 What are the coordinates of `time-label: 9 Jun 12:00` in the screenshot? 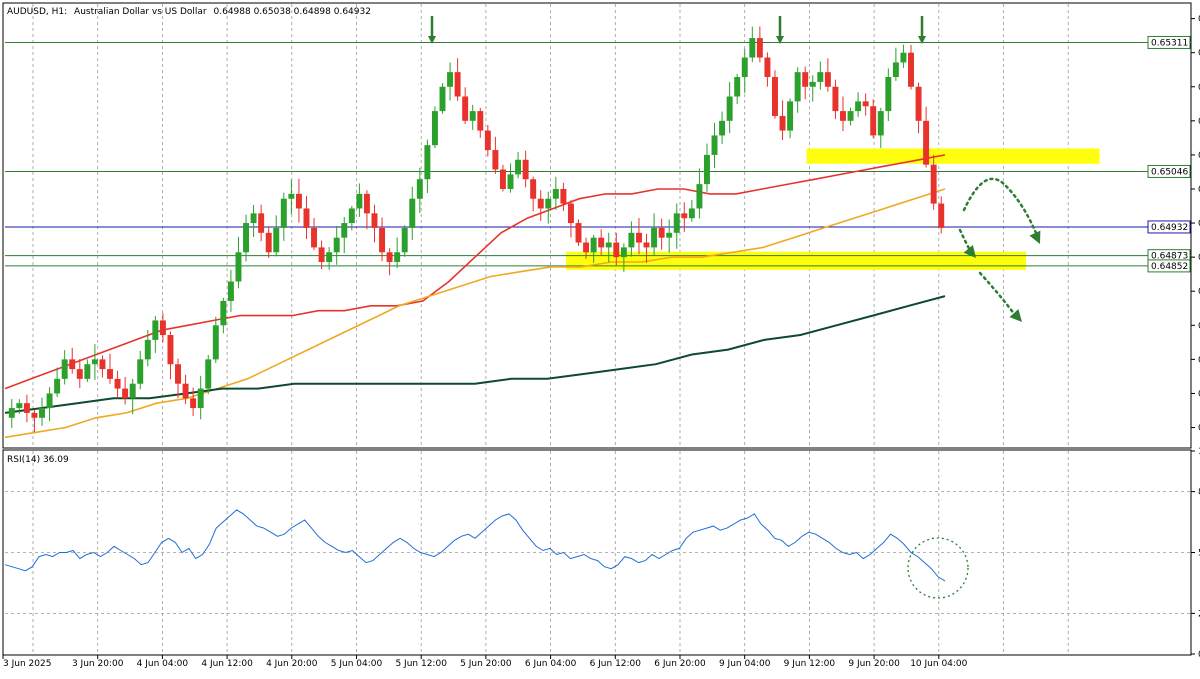 It's located at (810, 664).